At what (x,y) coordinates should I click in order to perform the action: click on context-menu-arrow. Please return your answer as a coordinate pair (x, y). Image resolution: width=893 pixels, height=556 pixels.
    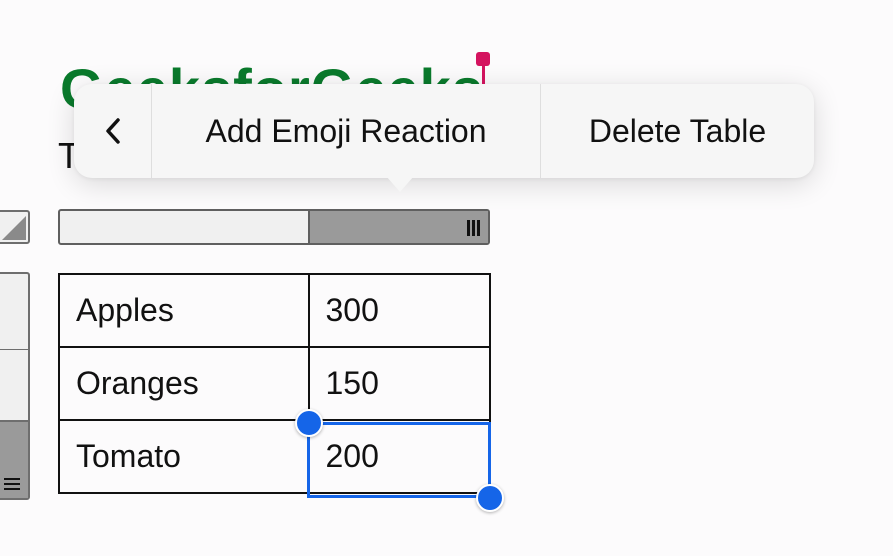
    Looking at the image, I should click on (400, 184).